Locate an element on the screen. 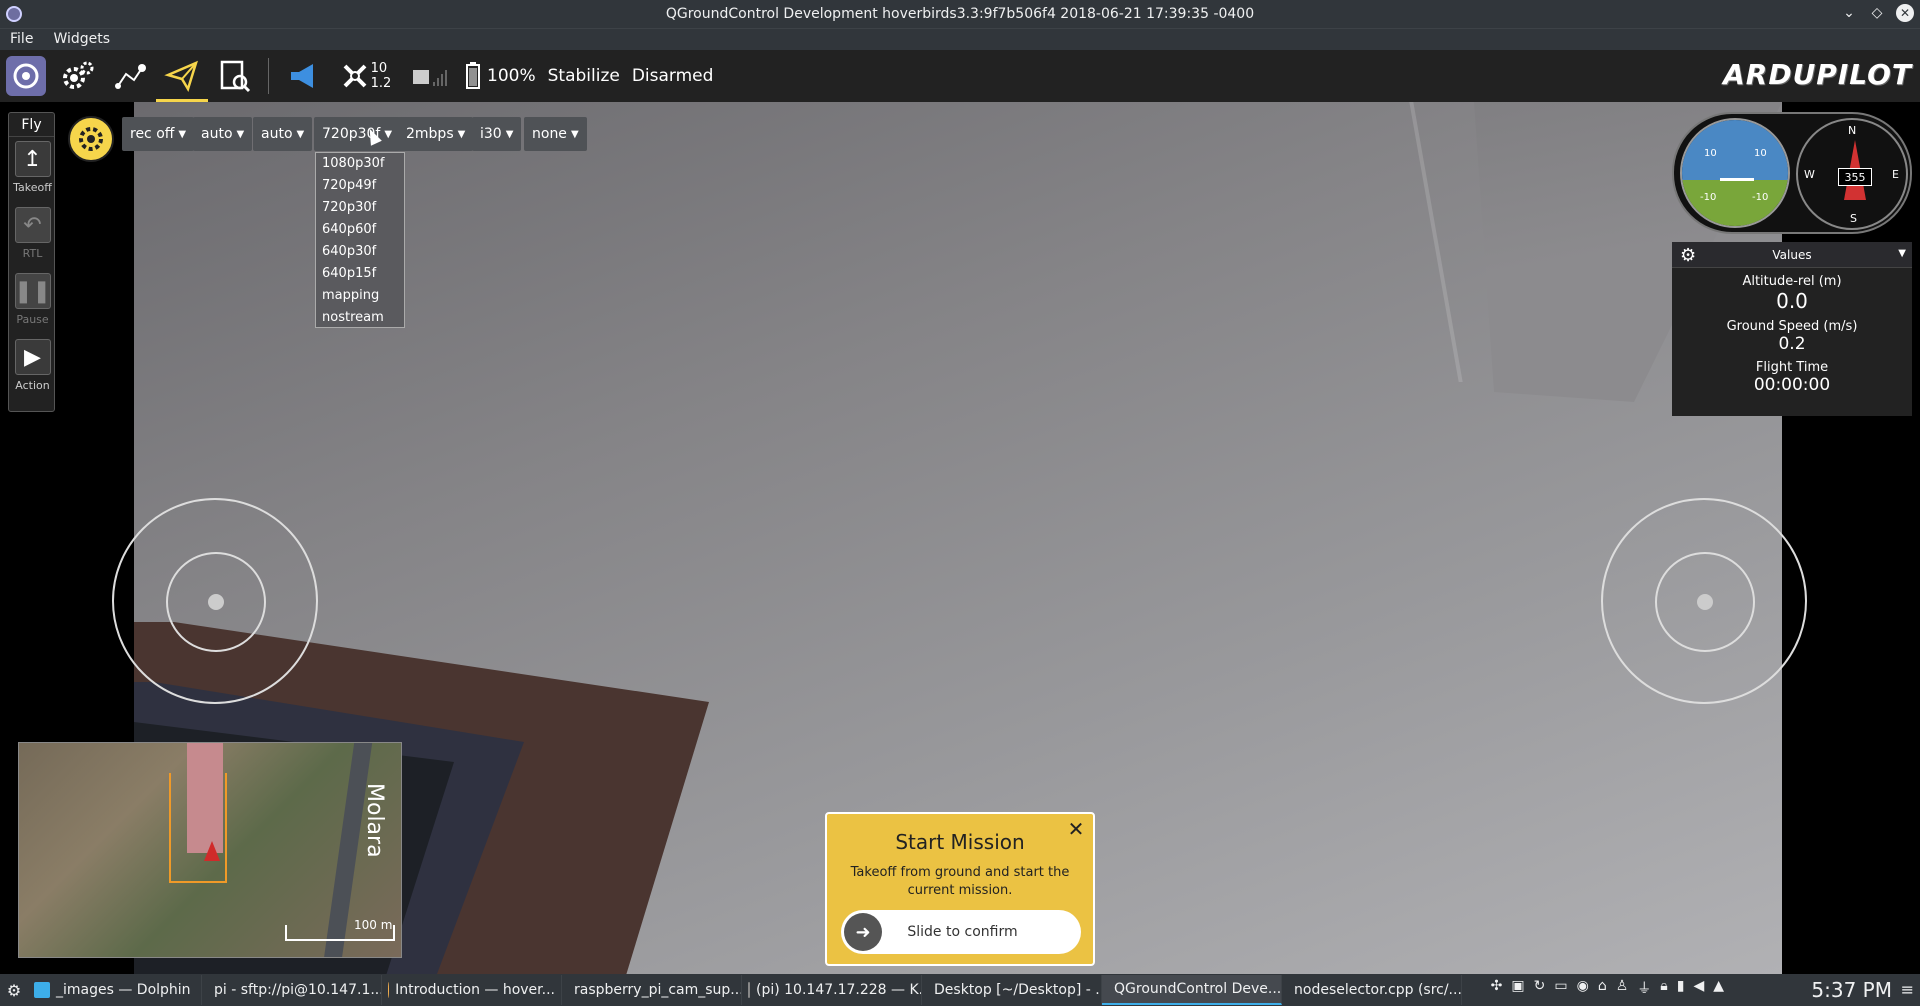 Image resolution: width=1920 pixels, height=1006 pixels. terminal-icon is located at coordinates (749, 990).